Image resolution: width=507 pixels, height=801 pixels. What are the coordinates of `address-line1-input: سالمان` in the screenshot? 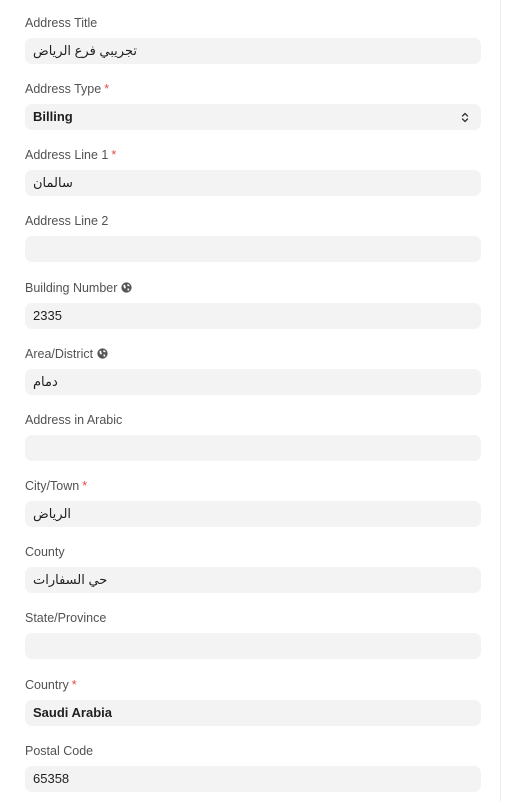 It's located at (253, 183).